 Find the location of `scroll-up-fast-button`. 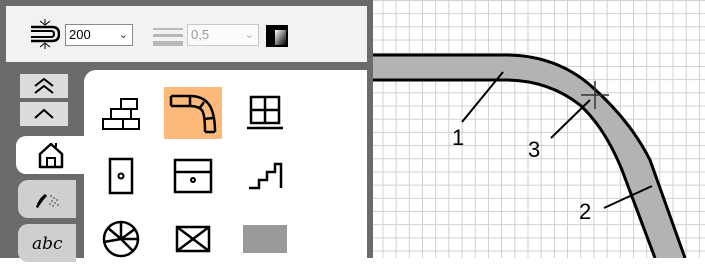

scroll-up-fast-button is located at coordinates (44, 86).